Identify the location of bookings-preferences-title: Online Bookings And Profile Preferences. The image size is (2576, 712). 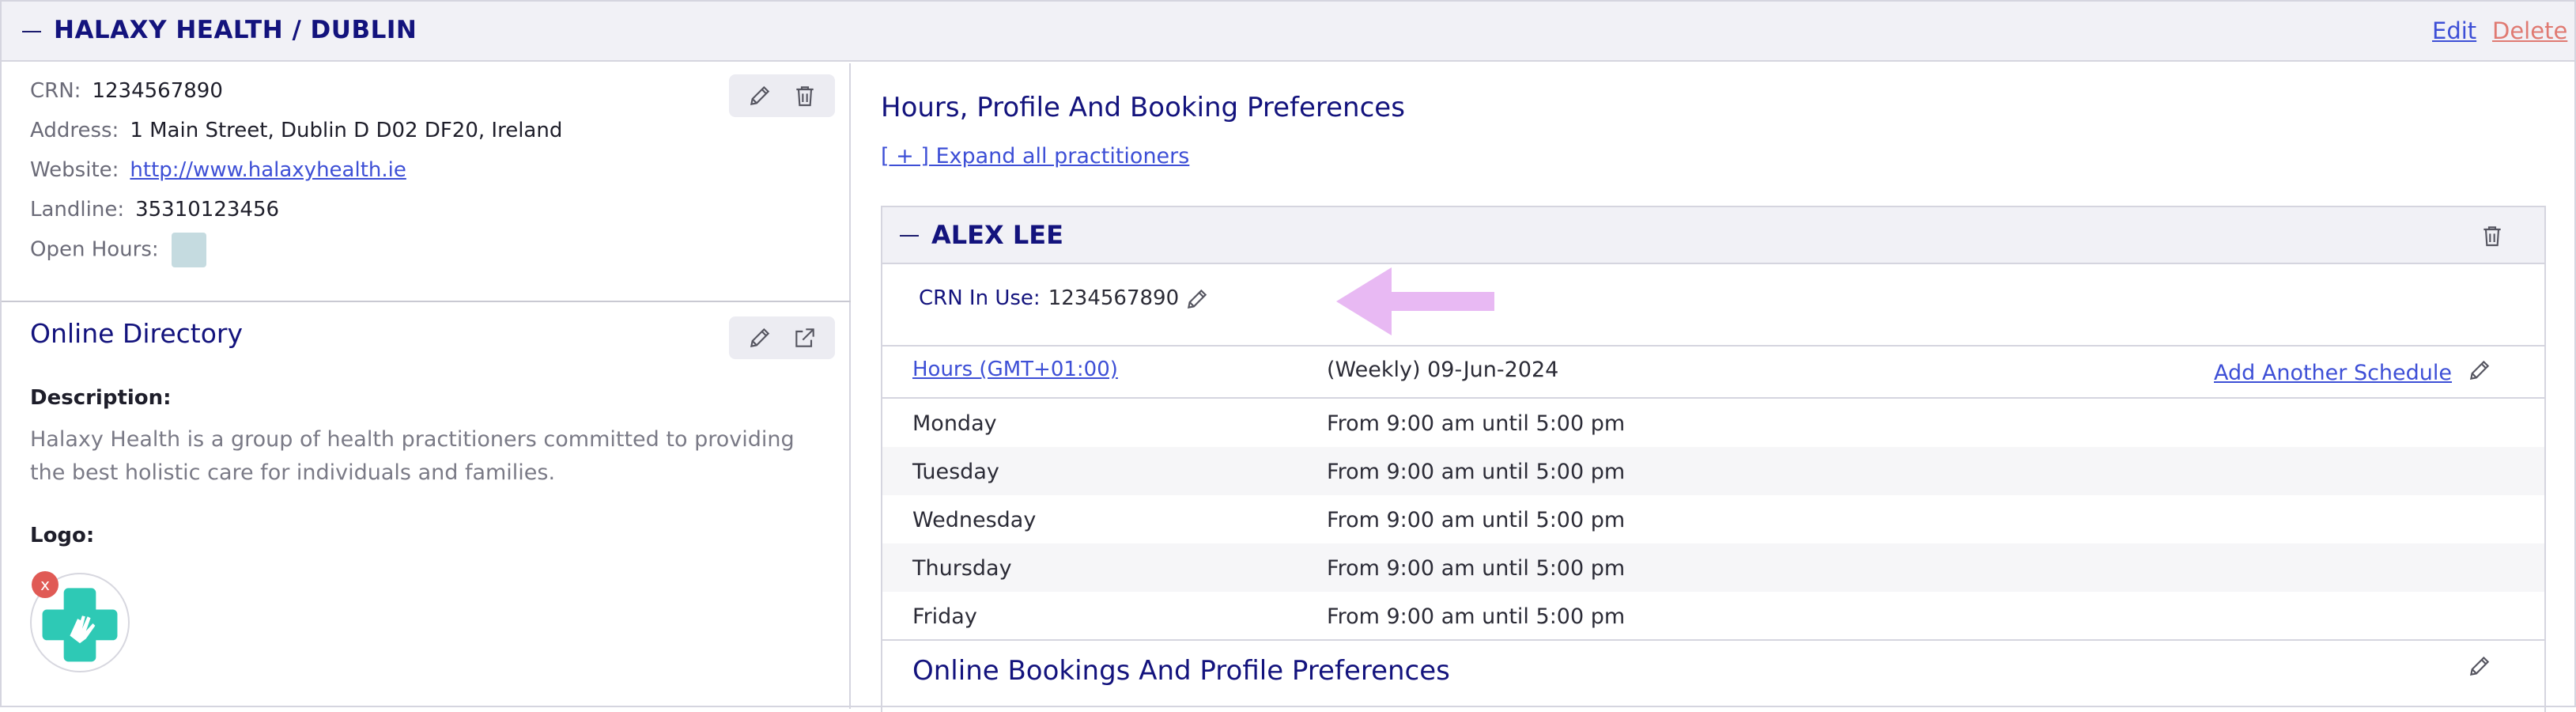
(1181, 671).